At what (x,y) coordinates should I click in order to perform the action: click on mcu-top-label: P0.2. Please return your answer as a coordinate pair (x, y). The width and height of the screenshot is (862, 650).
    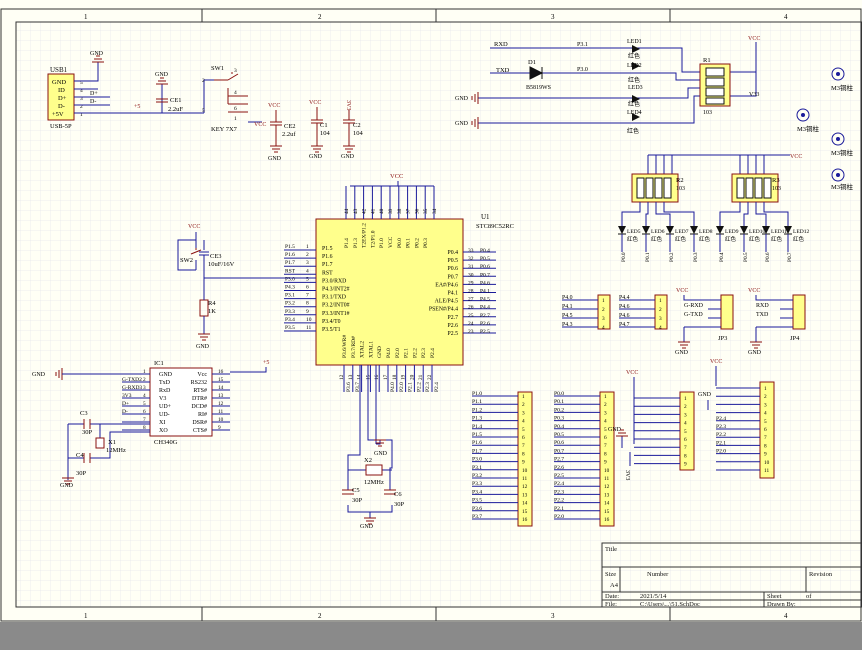
    Looking at the image, I should click on (417, 243).